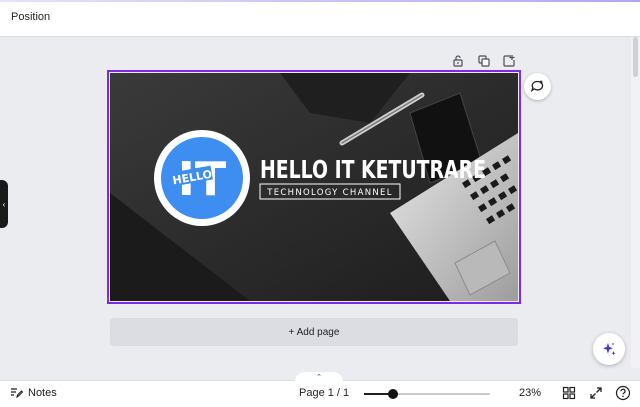 The width and height of the screenshot is (640, 407). Describe the element at coordinates (458, 61) in the screenshot. I see `lock-icon` at that location.